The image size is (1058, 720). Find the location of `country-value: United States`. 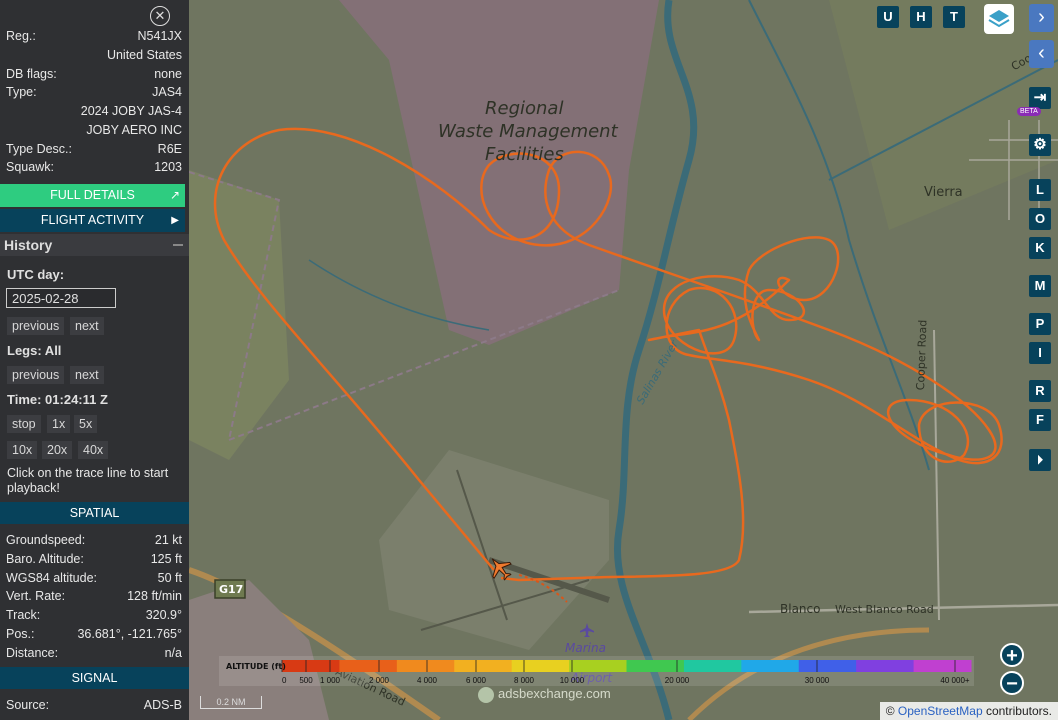

country-value: United States is located at coordinates (144, 55).